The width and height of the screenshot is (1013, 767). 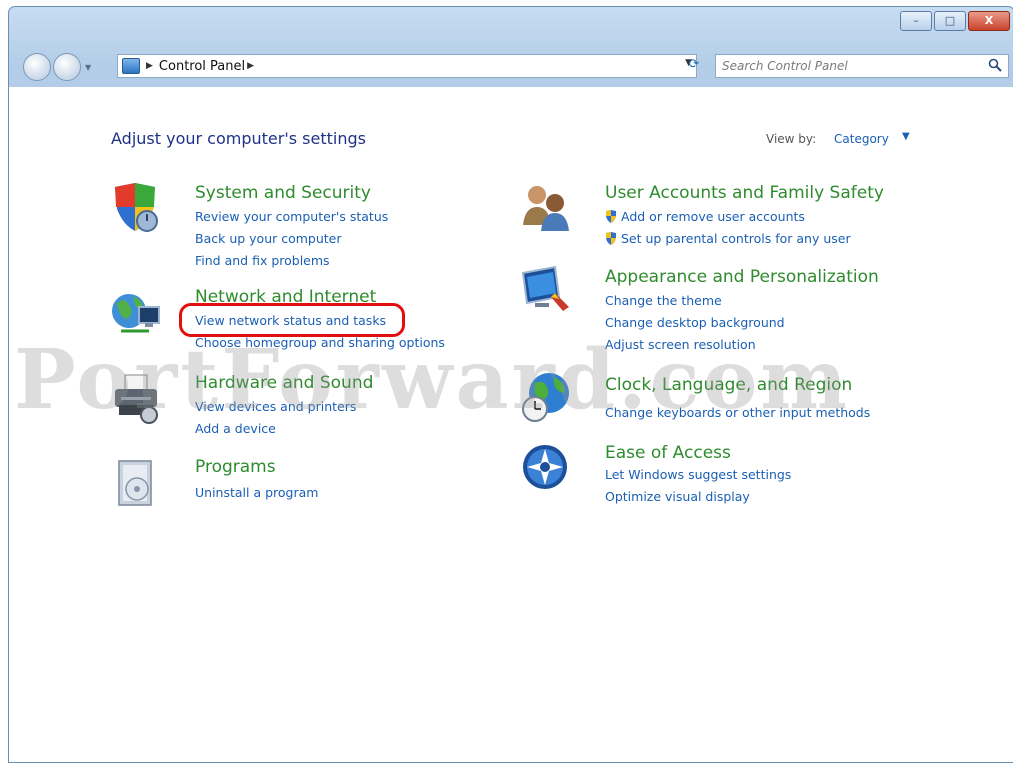 I want to click on category-link: Choose homegroup and sharing options, so click(x=320, y=342).